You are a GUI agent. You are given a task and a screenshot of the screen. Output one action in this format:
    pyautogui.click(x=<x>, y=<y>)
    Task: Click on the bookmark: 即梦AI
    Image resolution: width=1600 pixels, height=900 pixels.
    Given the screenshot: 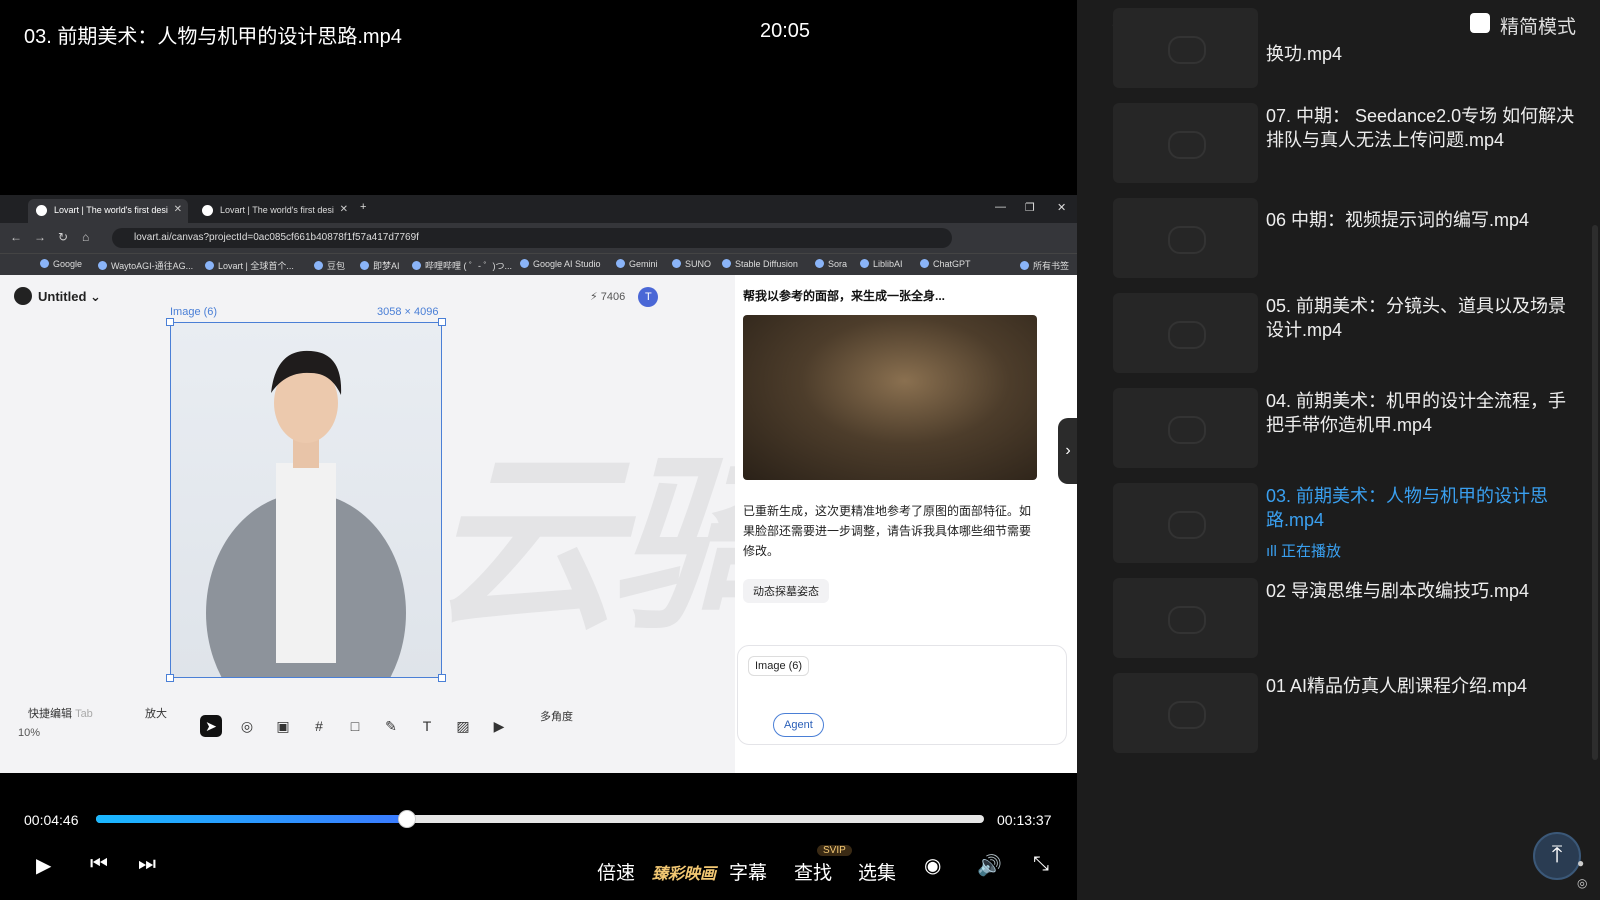 What is the action you would take?
    pyautogui.click(x=380, y=265)
    